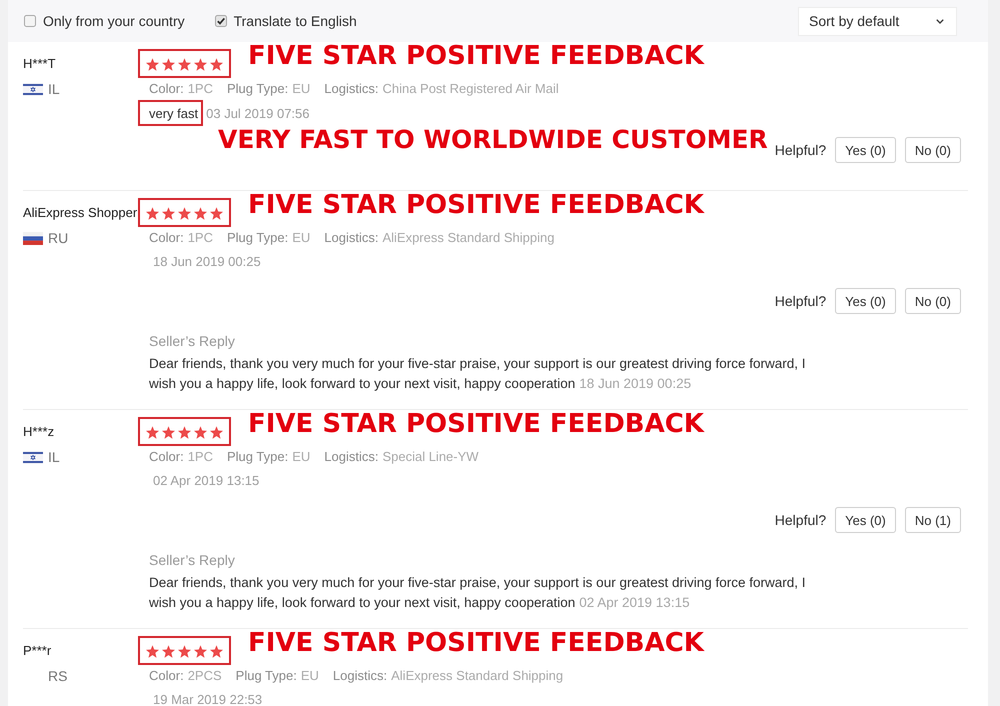 The width and height of the screenshot is (1000, 706). I want to click on attribute-value: Special Line-YW, so click(430, 456).